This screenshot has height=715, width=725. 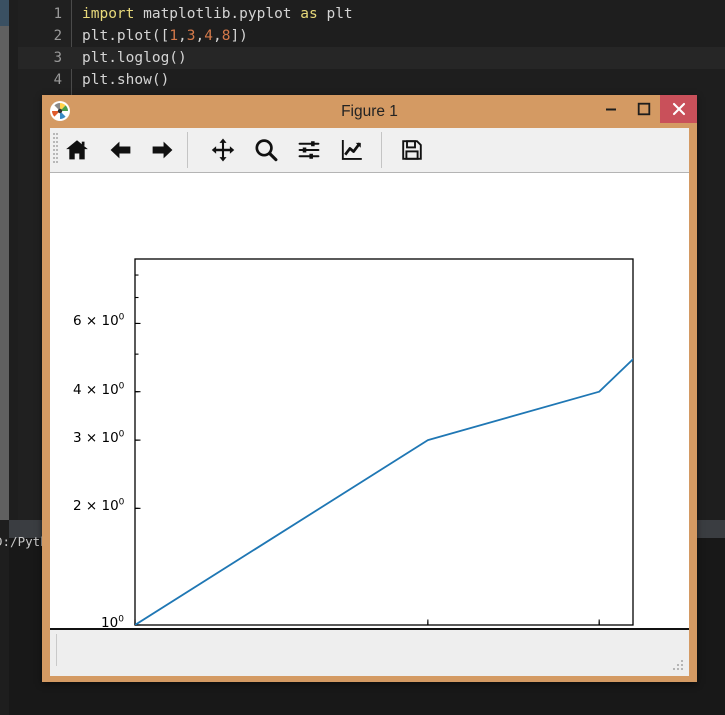 I want to click on zoom-magnifier-icon, so click(x=266, y=150).